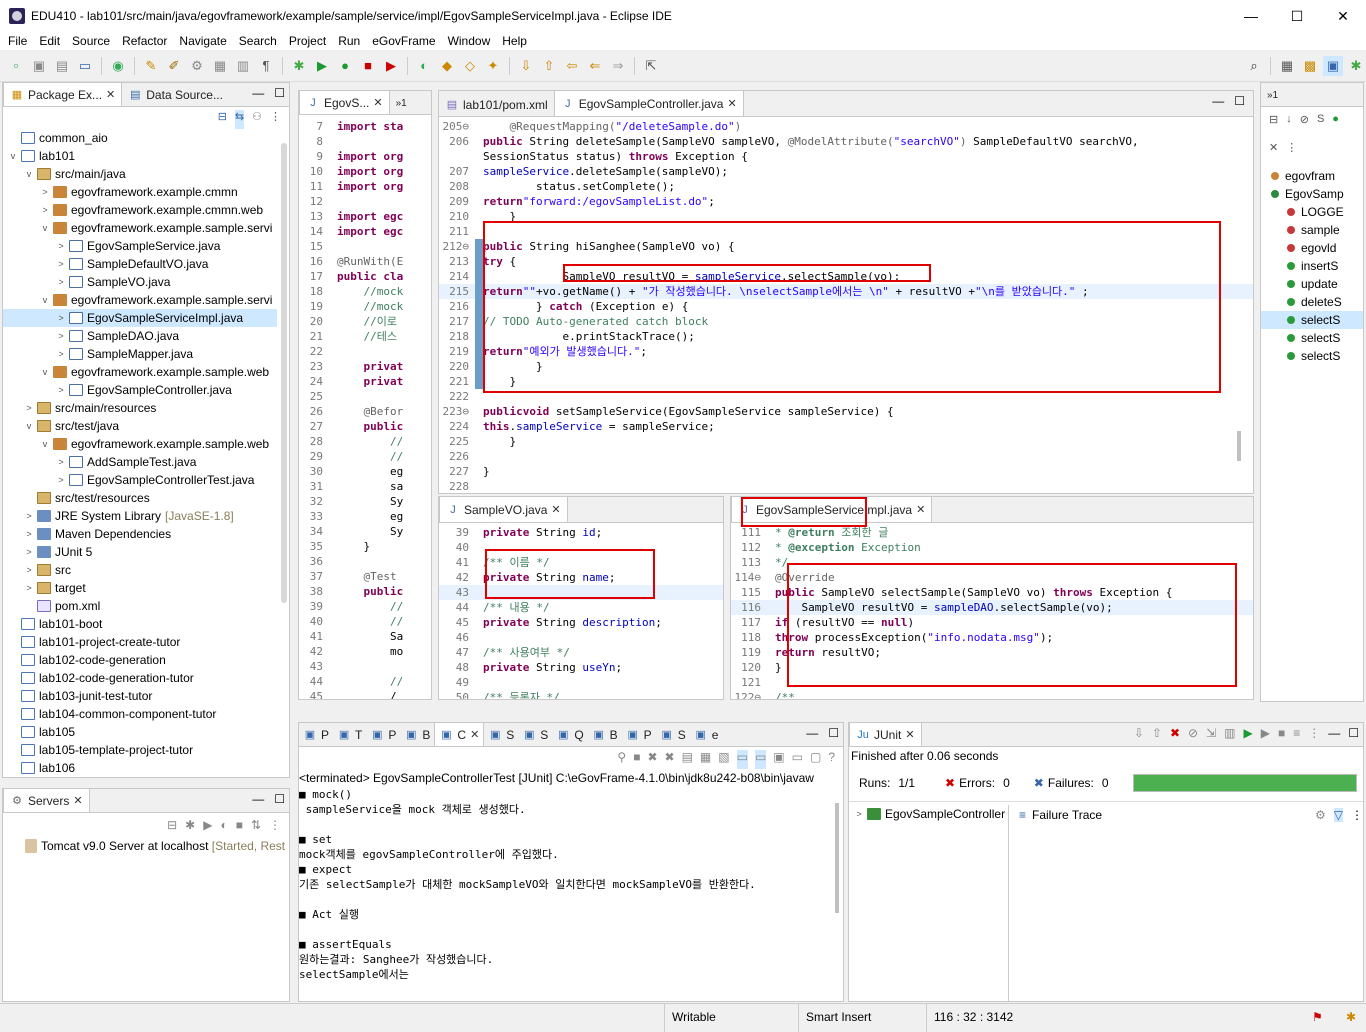 Image resolution: width=1366 pixels, height=1032 pixels. Describe the element at coordinates (742, 759) in the screenshot. I see `show-stdout-icon: ▭` at that location.